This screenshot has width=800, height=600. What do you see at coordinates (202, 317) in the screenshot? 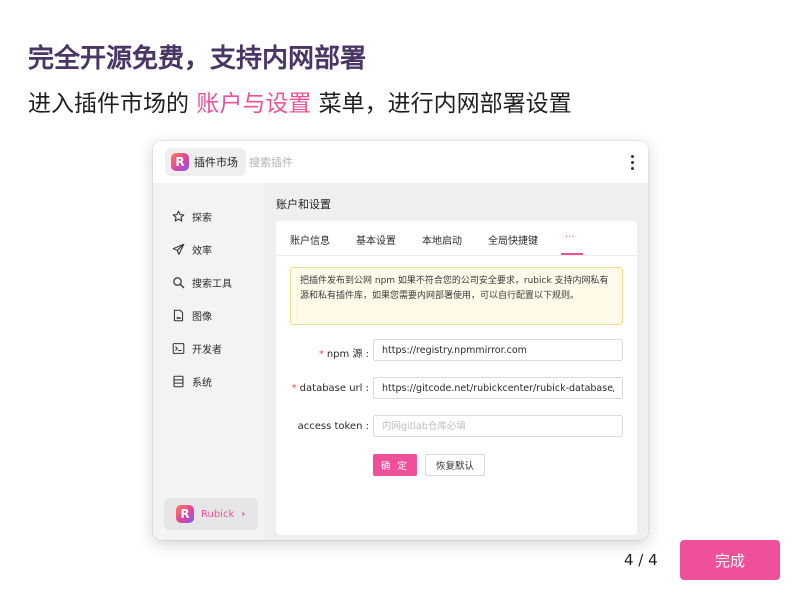
I see `sidebar-item-label: 图像` at bounding box center [202, 317].